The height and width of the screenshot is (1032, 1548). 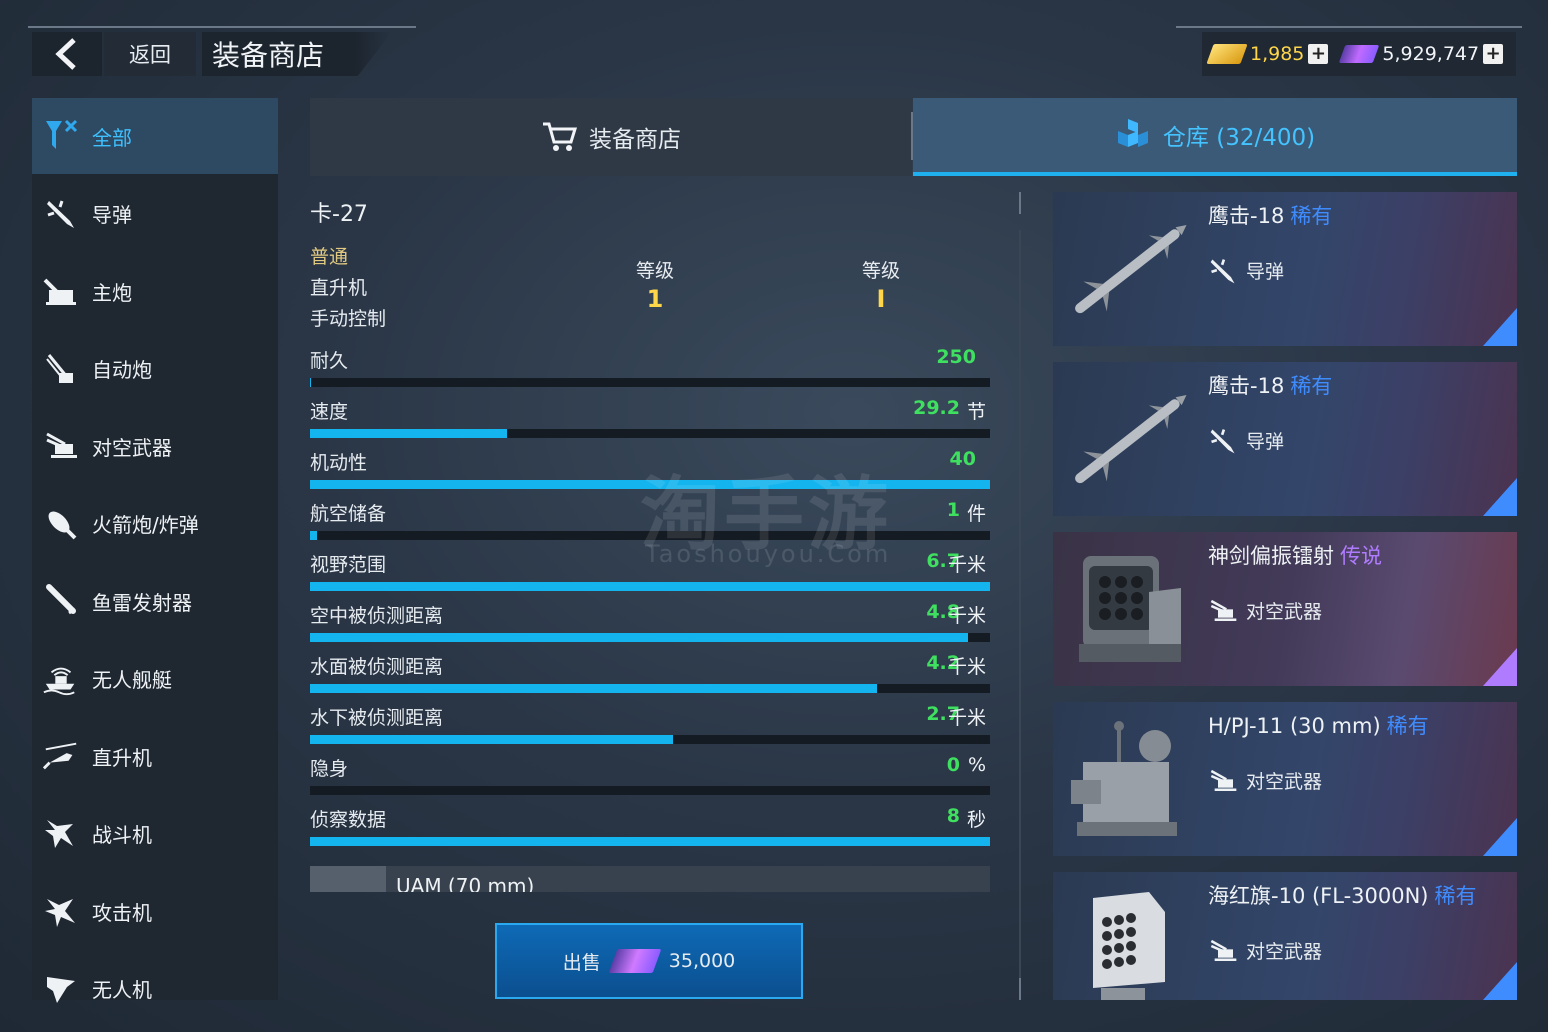 What do you see at coordinates (61, 524) in the screenshot?
I see `rocket-bomb-icon` at bounding box center [61, 524].